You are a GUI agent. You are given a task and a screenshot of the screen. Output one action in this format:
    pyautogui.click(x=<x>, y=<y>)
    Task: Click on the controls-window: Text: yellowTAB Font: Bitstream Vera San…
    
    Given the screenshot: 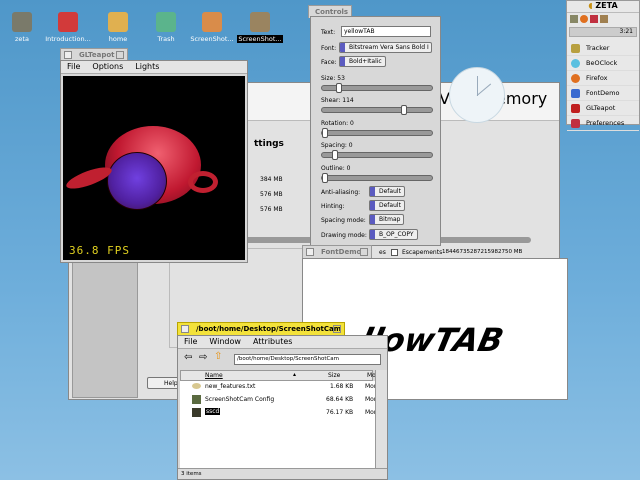 What is the action you would take?
    pyautogui.click(x=375, y=131)
    